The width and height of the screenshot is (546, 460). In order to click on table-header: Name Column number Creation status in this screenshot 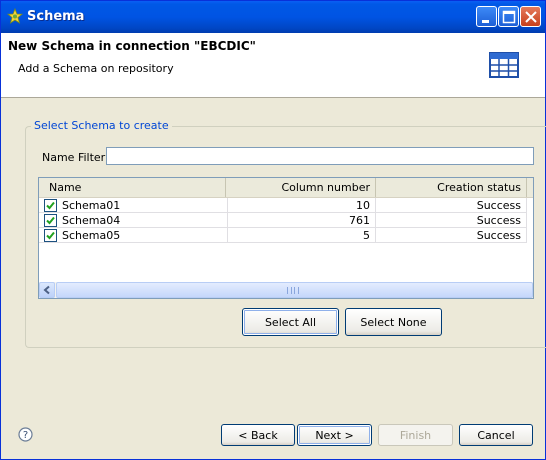, I will do `click(286, 188)`.